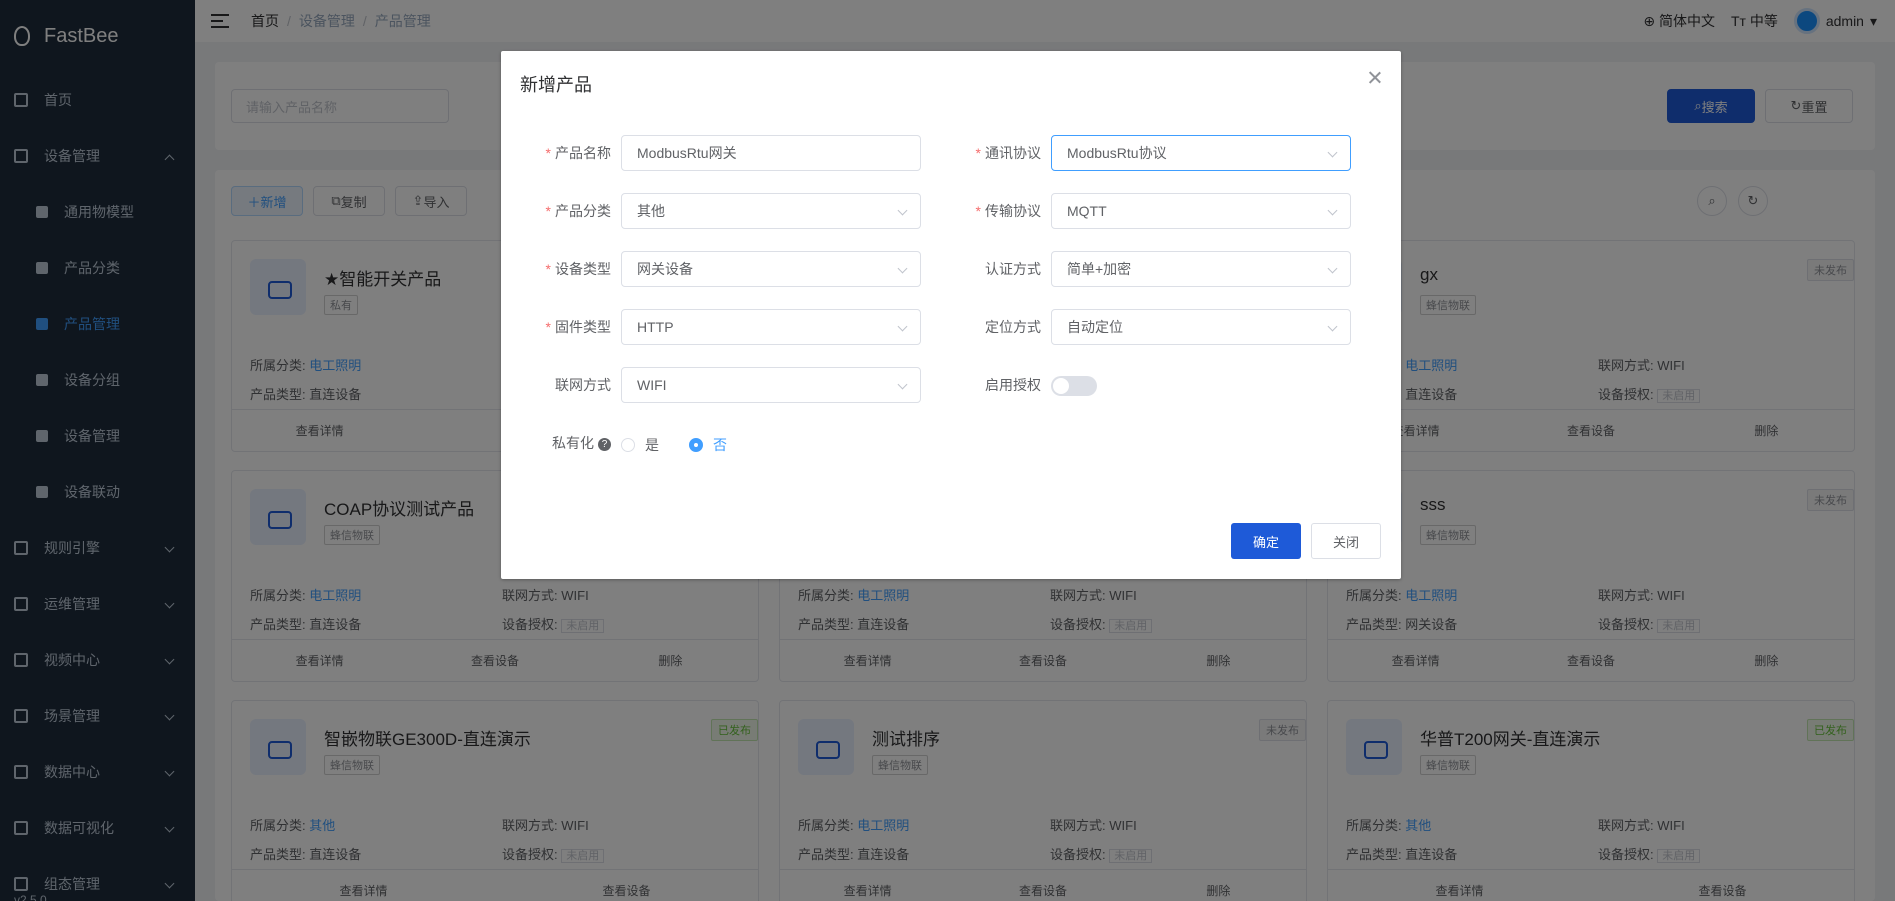 The image size is (1895, 901). What do you see at coordinates (771, 211) in the screenshot?
I see `category-select: 其他` at bounding box center [771, 211].